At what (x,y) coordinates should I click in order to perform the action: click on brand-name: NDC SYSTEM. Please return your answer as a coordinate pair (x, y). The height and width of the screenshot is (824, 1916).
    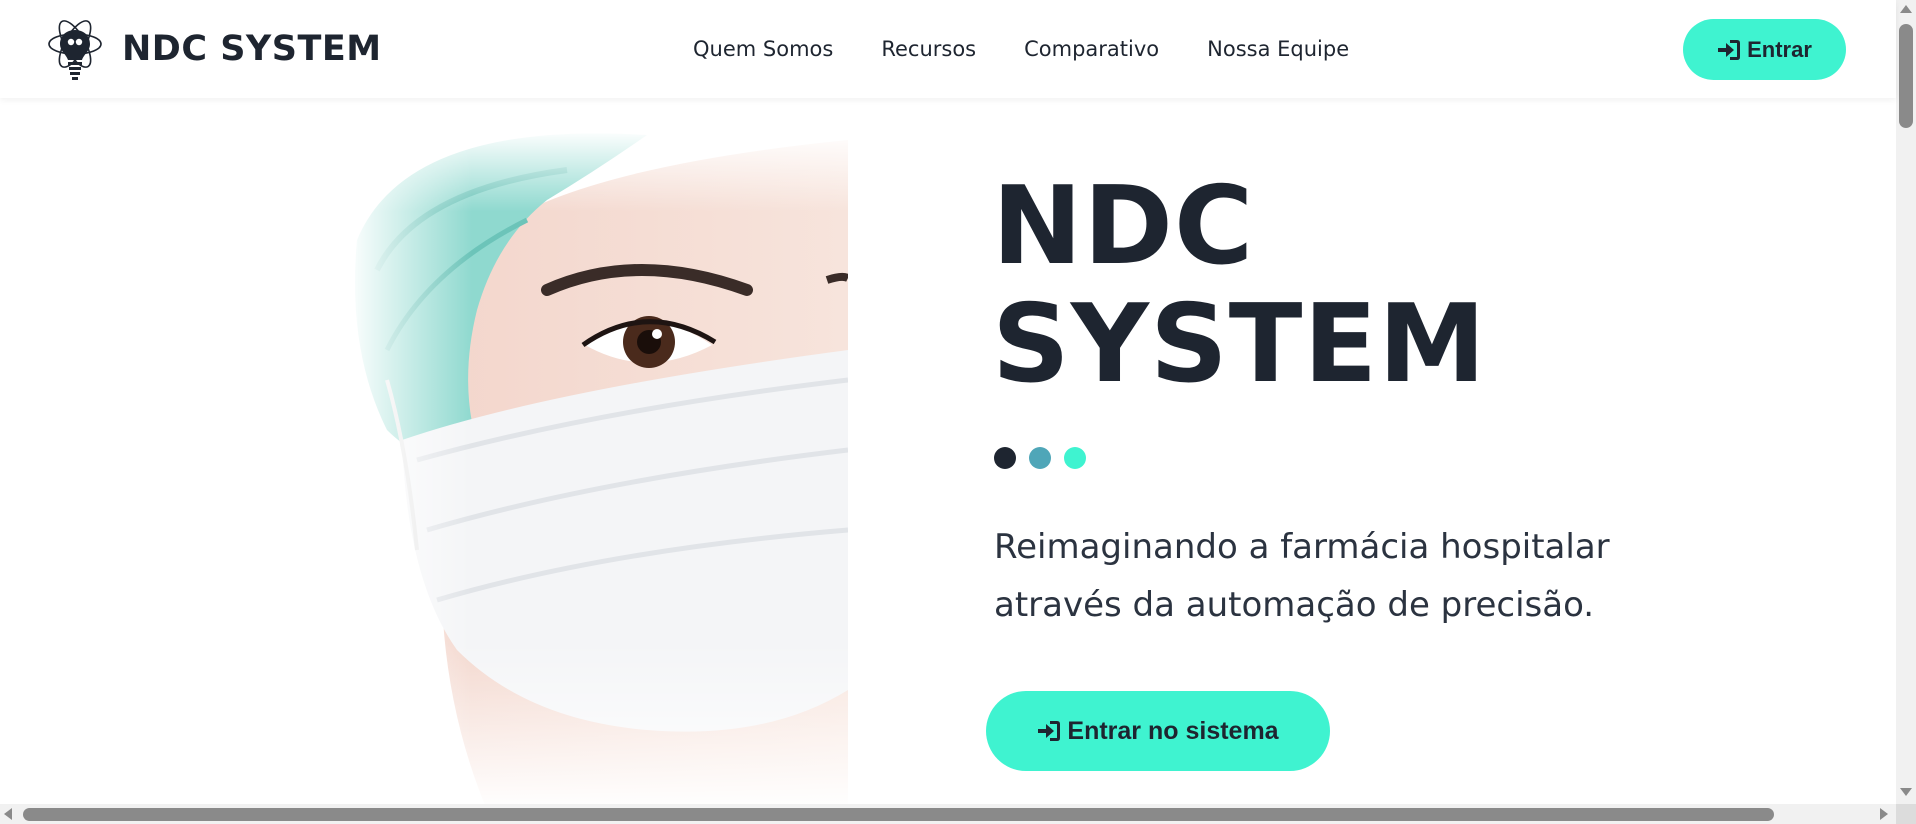
    Looking at the image, I should click on (252, 49).